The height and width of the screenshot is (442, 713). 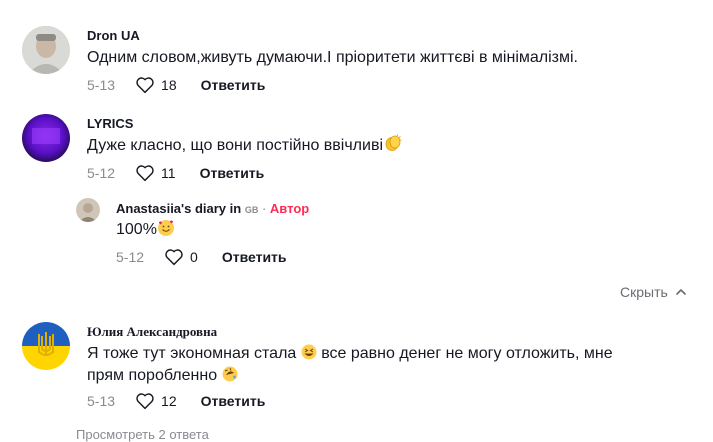 I want to click on like-count: 18, so click(x=169, y=85).